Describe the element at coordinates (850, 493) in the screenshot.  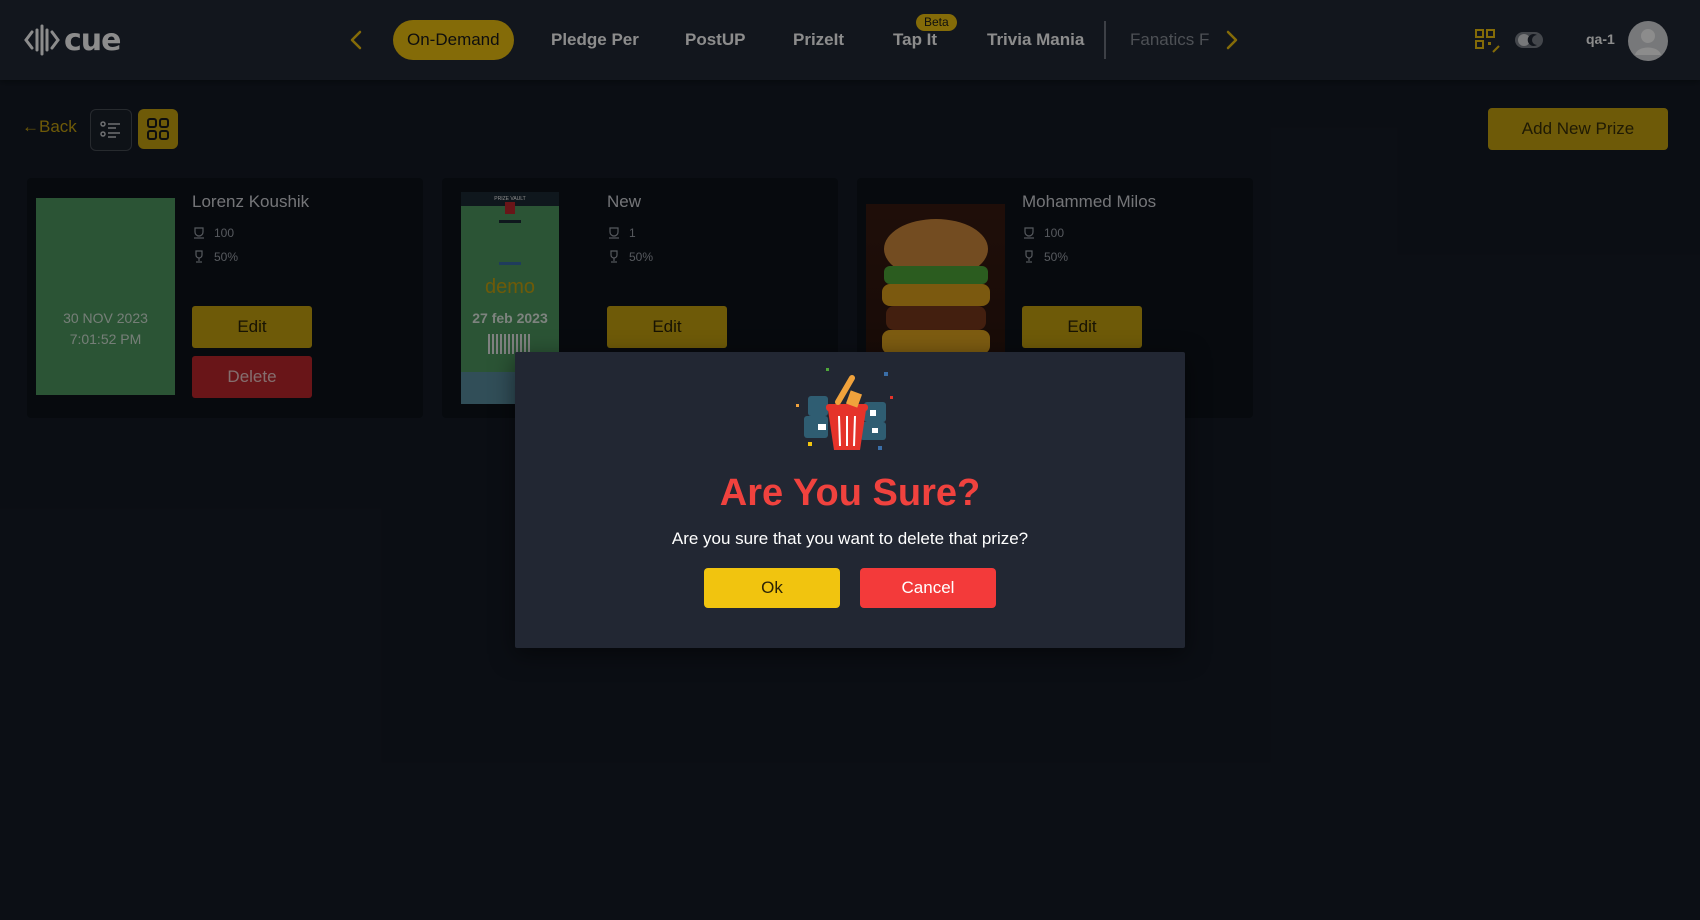
I see `dialog-title: Are You Sure?` at that location.